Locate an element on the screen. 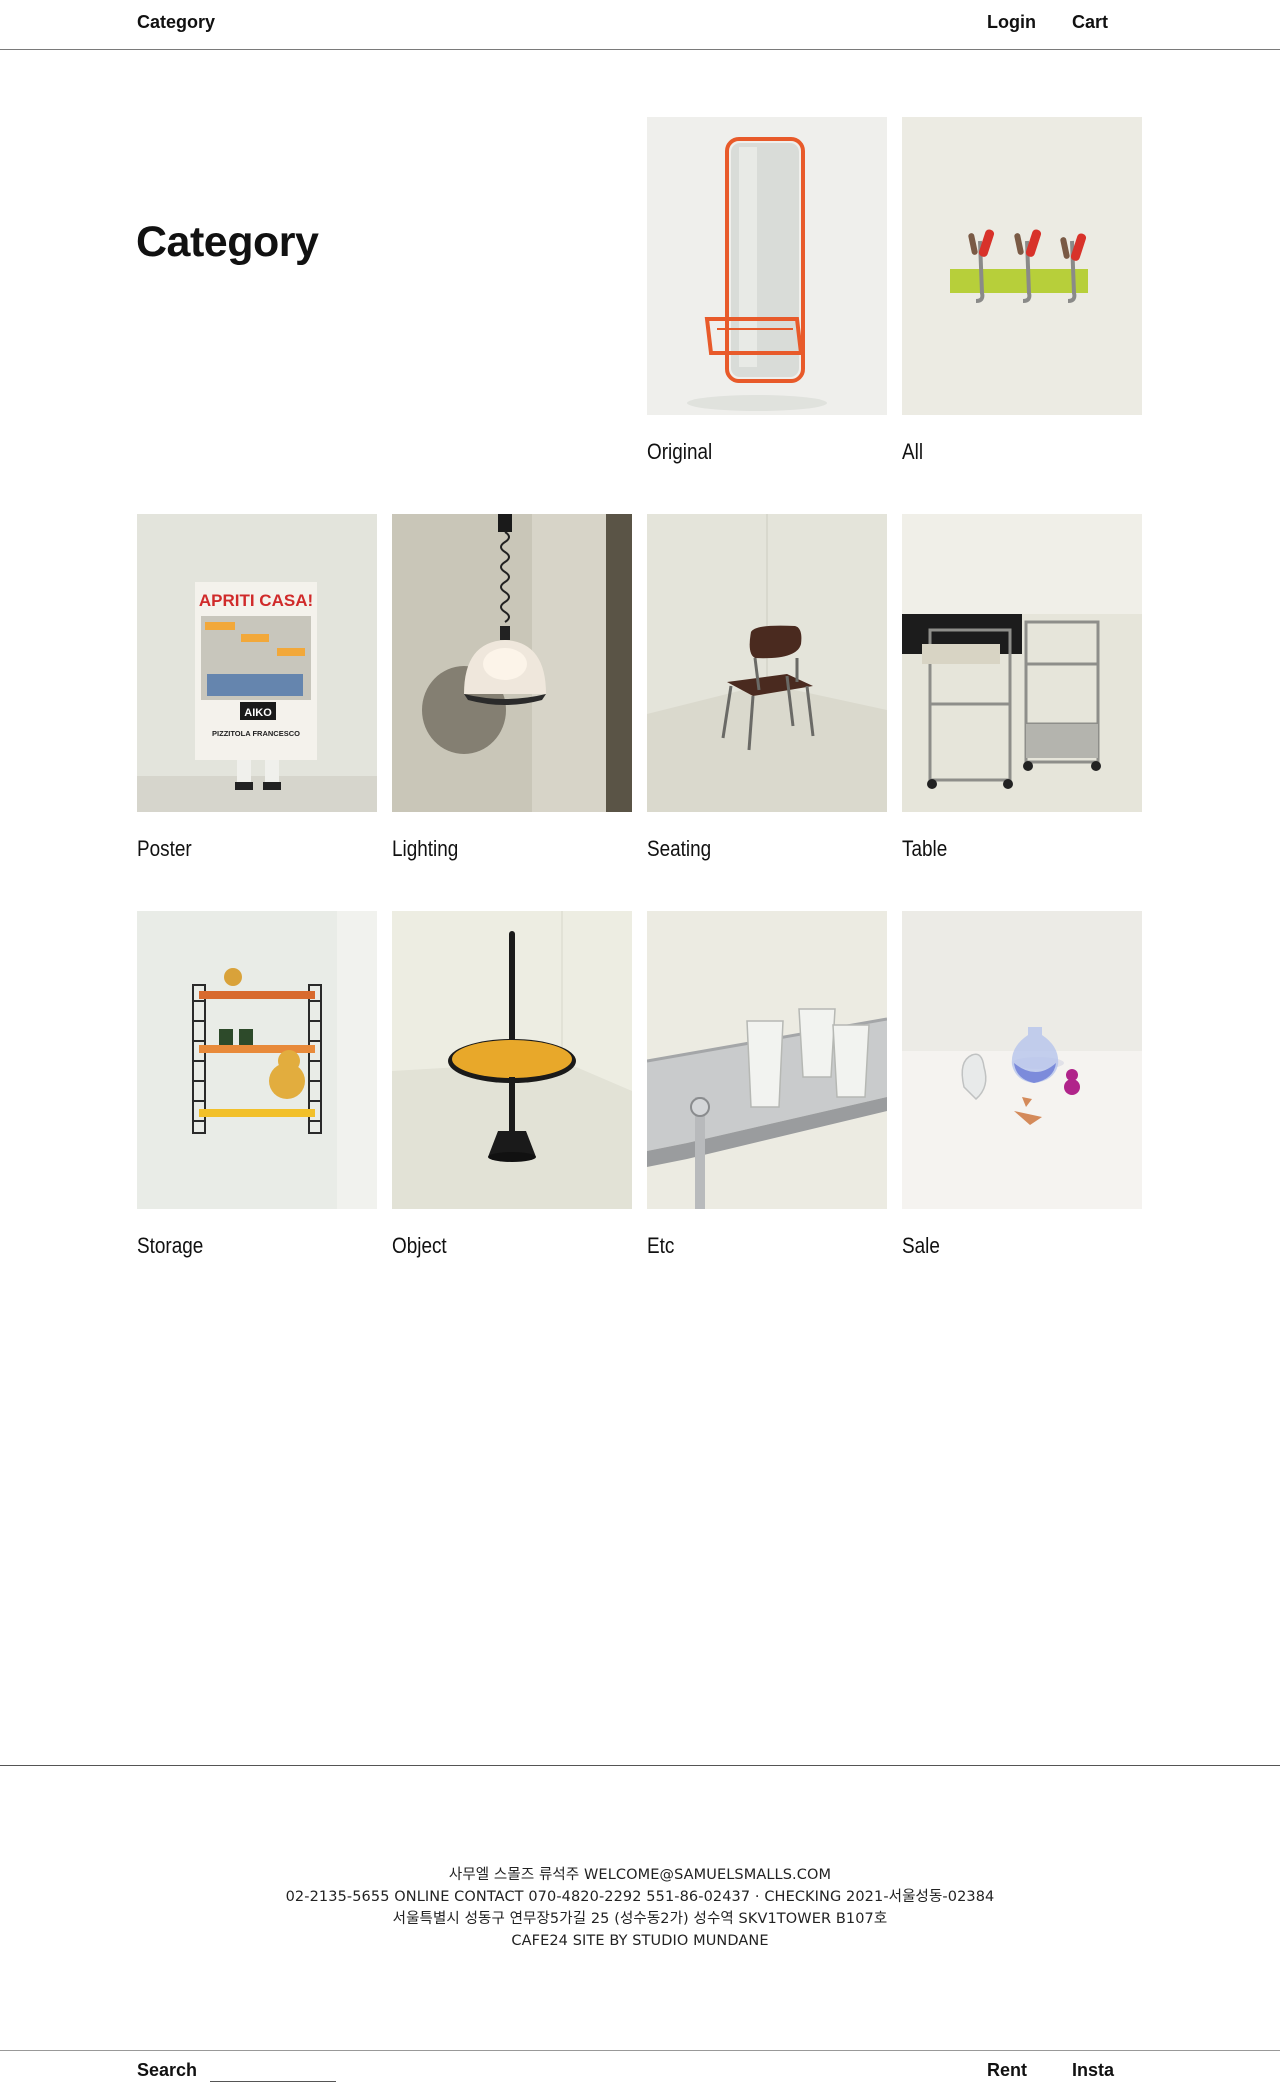  category-tile-table: Table is located at coordinates (1022, 687).